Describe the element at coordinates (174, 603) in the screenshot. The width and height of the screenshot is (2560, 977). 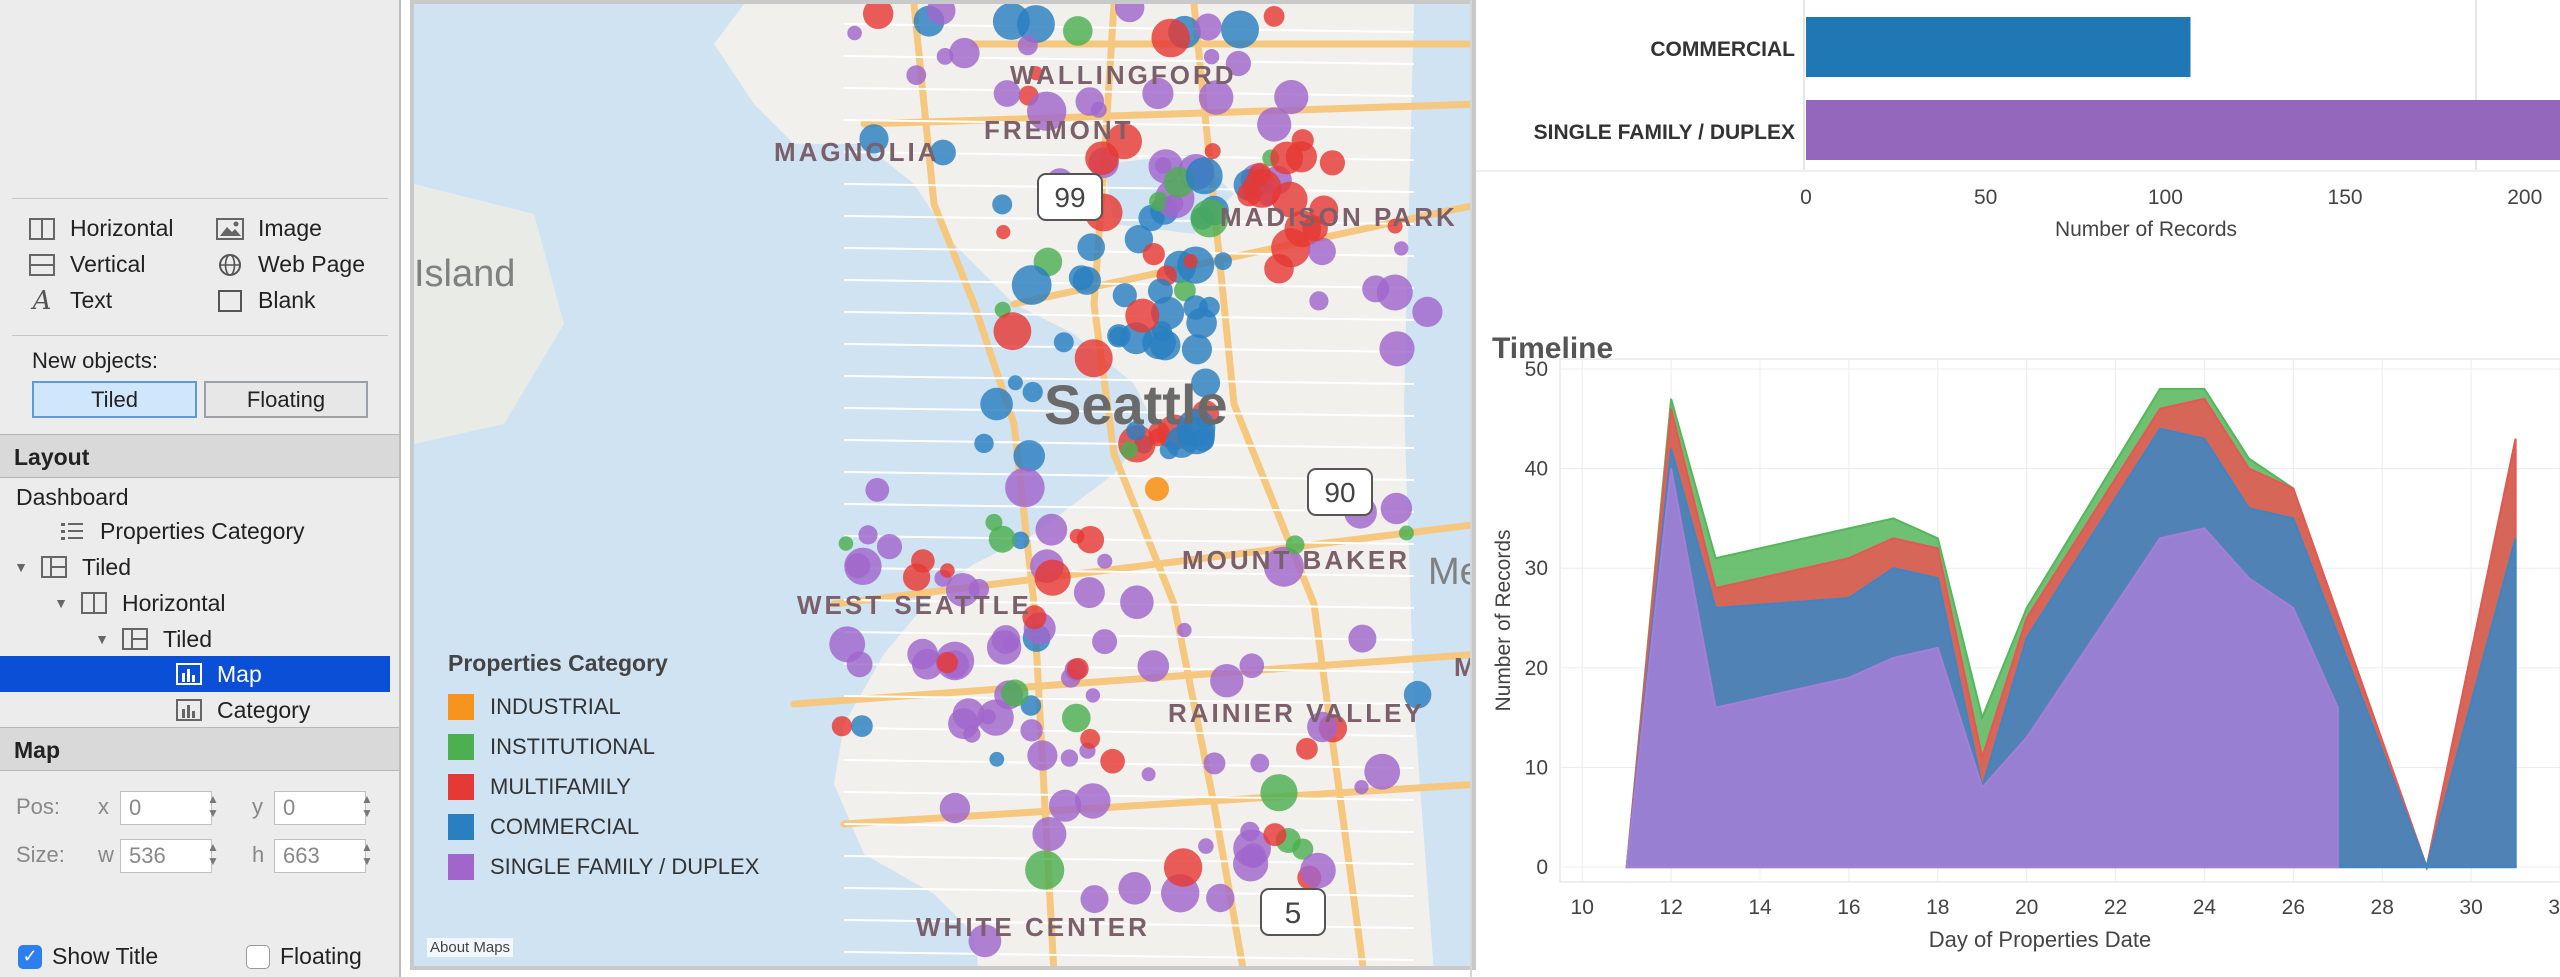
I see `tree-label: Horizontal` at that location.